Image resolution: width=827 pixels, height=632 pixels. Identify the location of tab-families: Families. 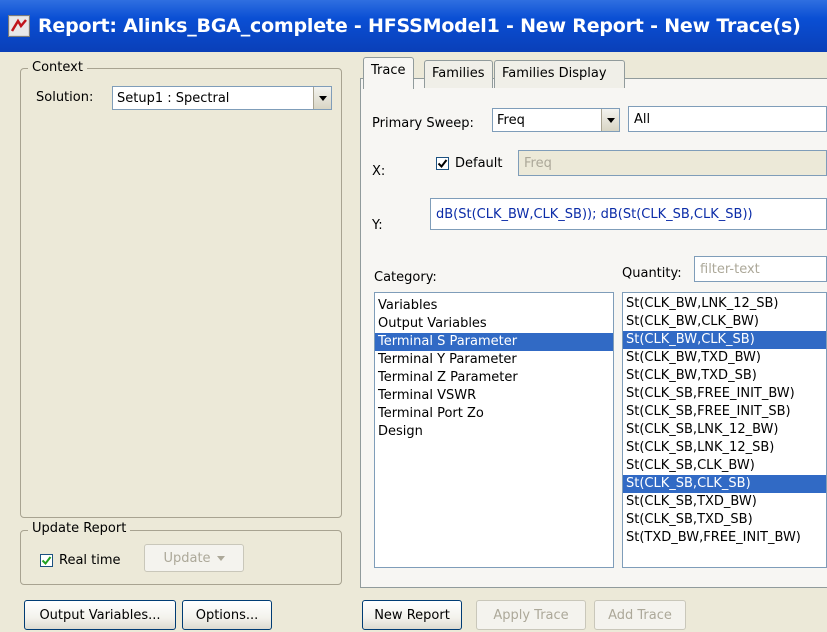
(458, 74).